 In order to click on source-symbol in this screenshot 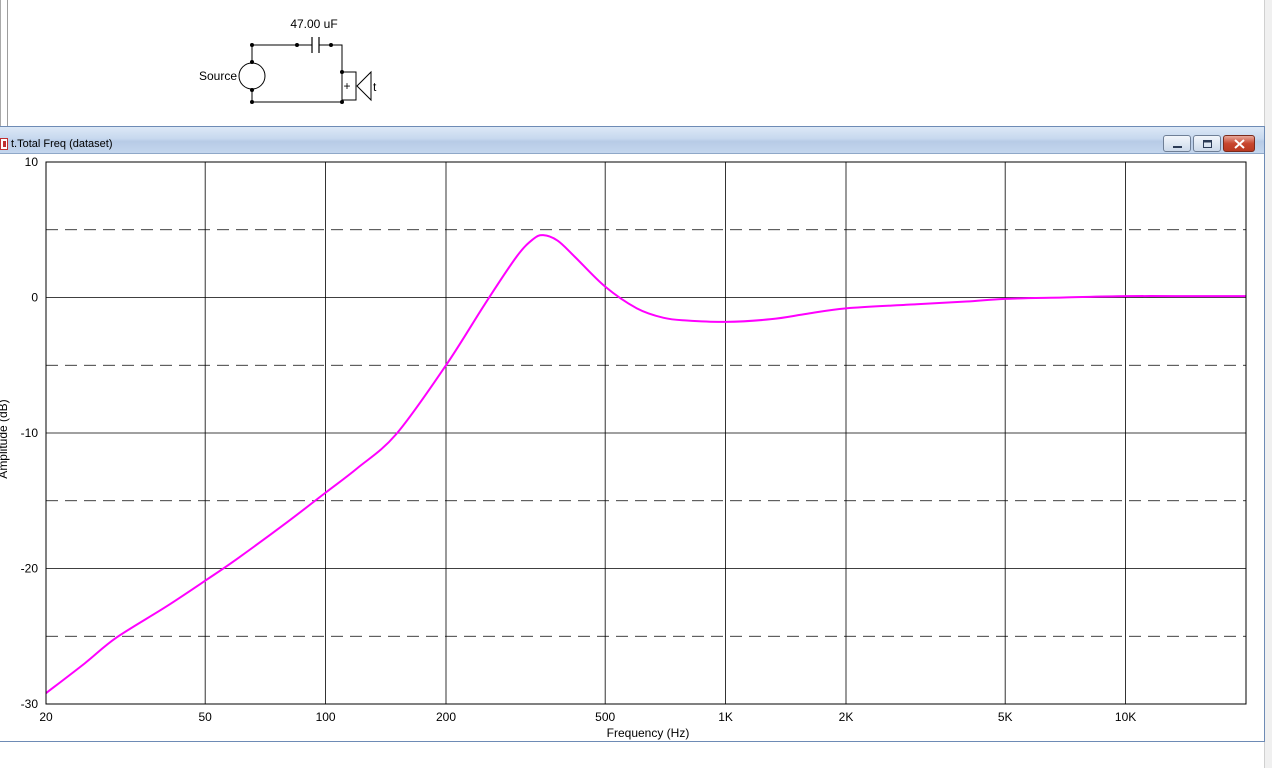, I will do `click(252, 76)`.